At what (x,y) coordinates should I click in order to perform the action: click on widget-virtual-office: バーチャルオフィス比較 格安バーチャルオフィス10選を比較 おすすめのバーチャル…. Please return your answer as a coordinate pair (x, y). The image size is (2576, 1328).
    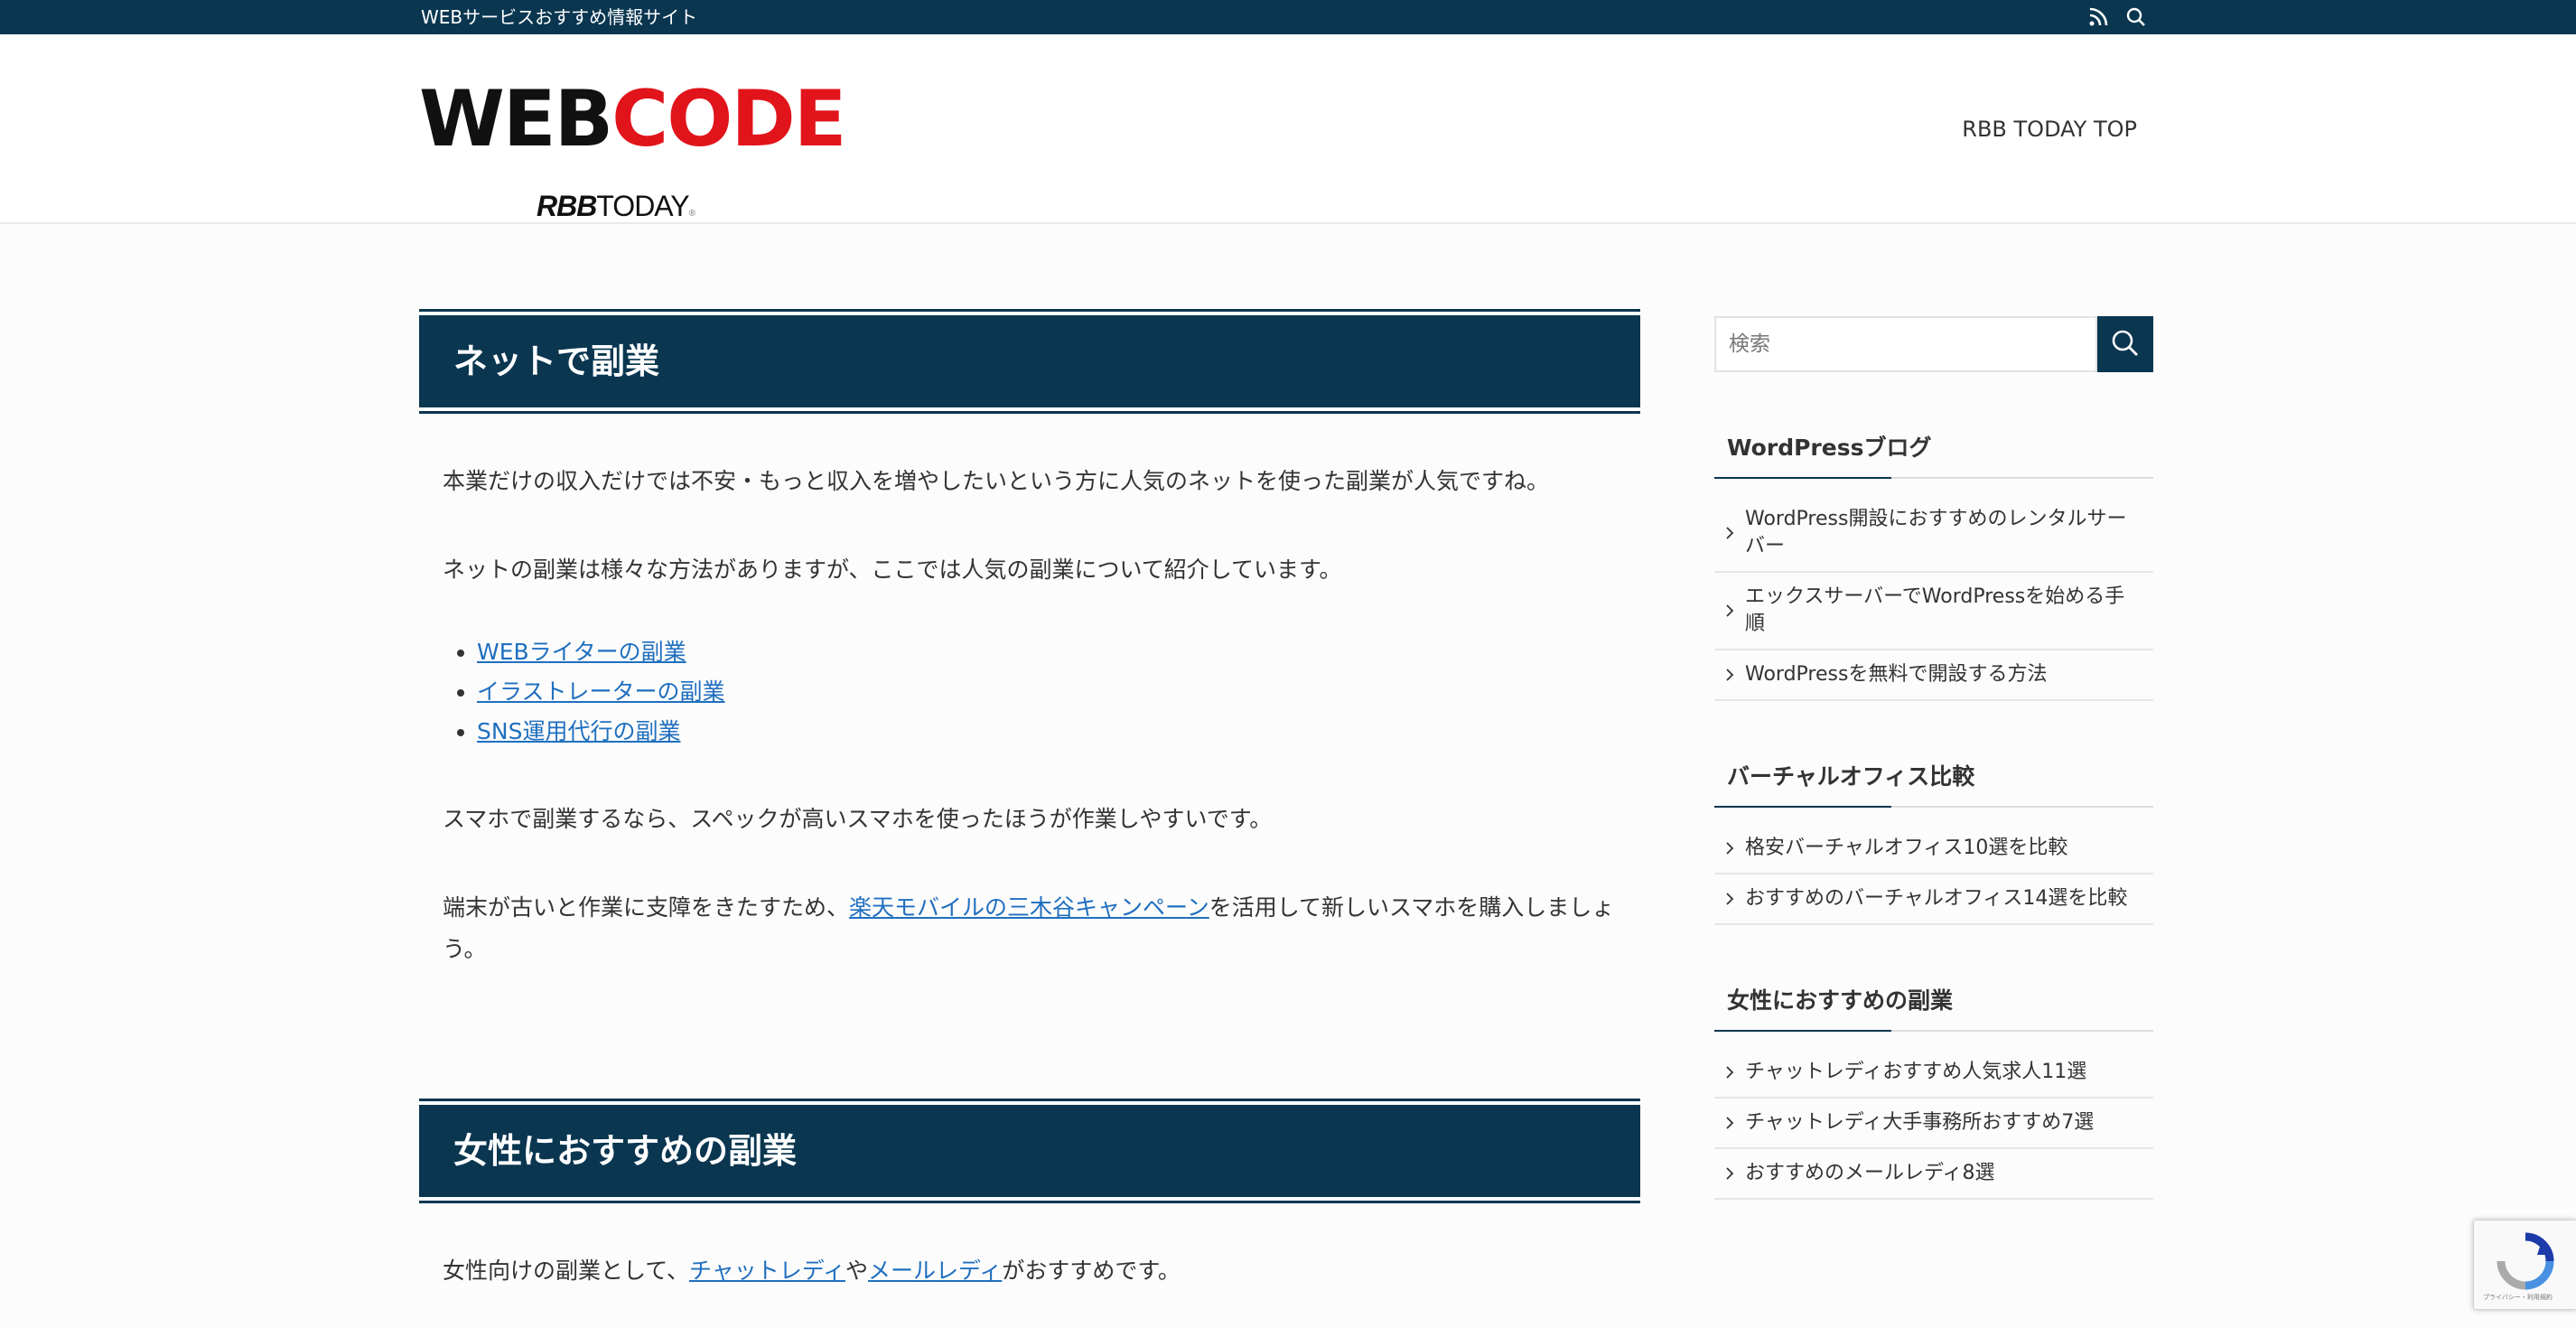
    Looking at the image, I should click on (1933, 843).